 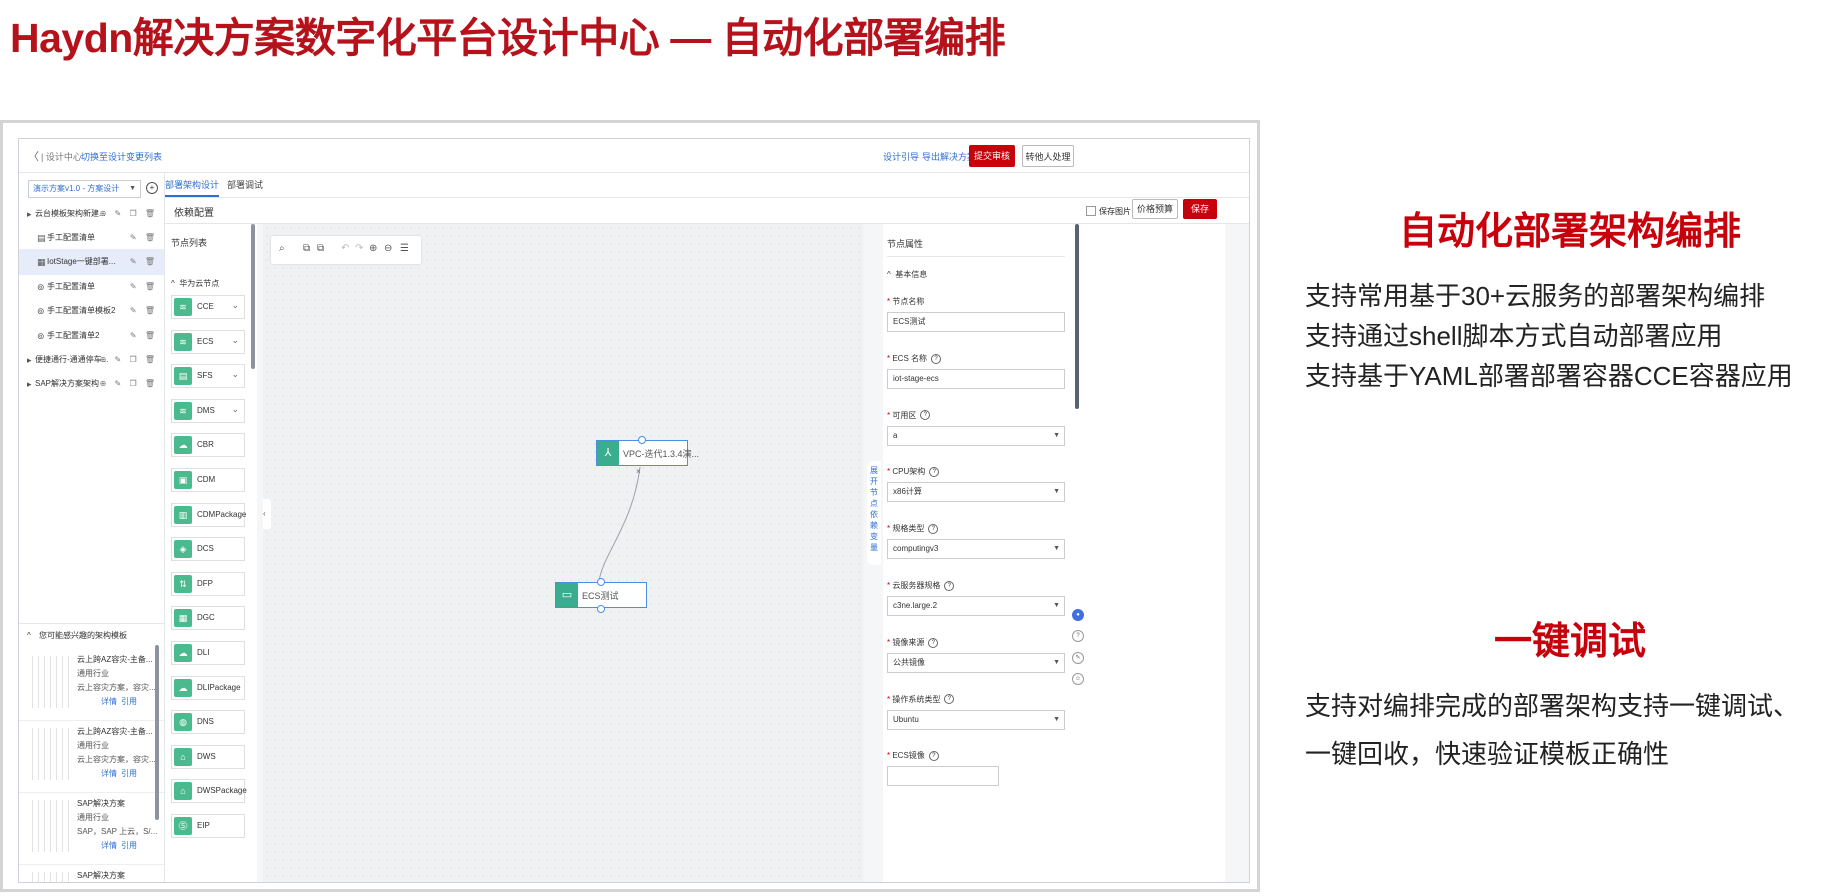 What do you see at coordinates (208, 583) in the screenshot?
I see `node-item-dfp: ⇅ DFP` at bounding box center [208, 583].